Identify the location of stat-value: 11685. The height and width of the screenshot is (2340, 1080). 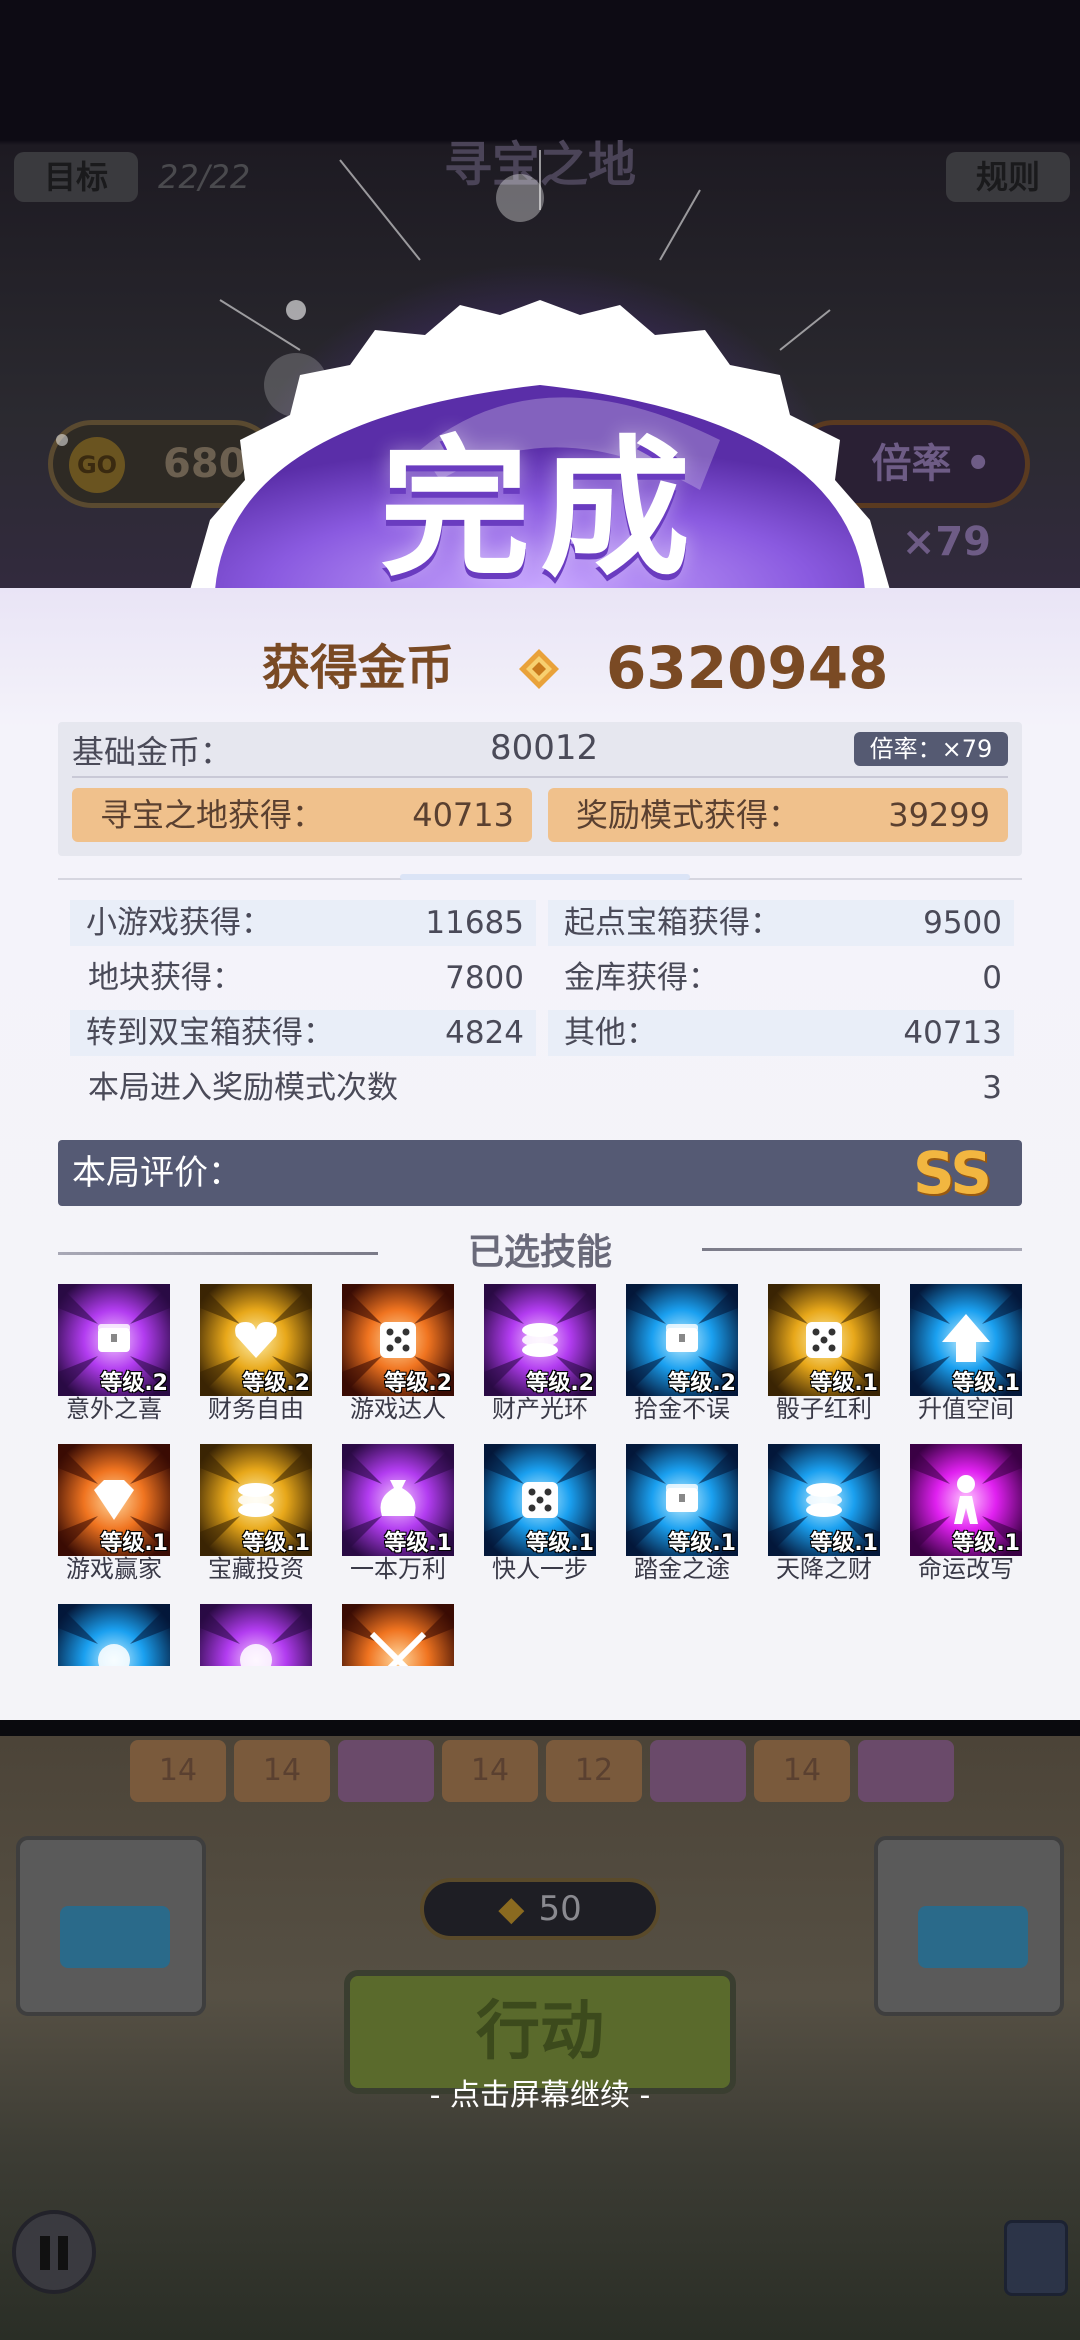
(474, 923).